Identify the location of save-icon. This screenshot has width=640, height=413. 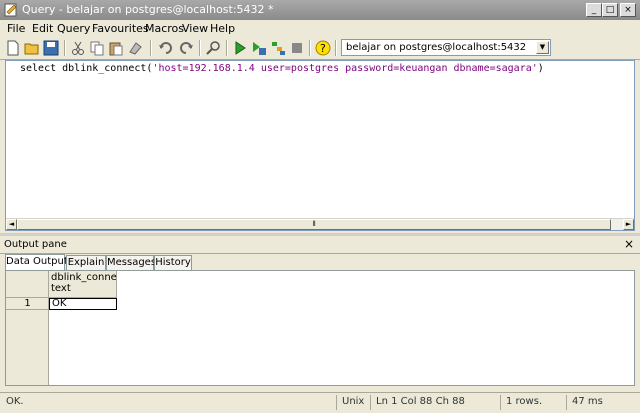
(51, 48).